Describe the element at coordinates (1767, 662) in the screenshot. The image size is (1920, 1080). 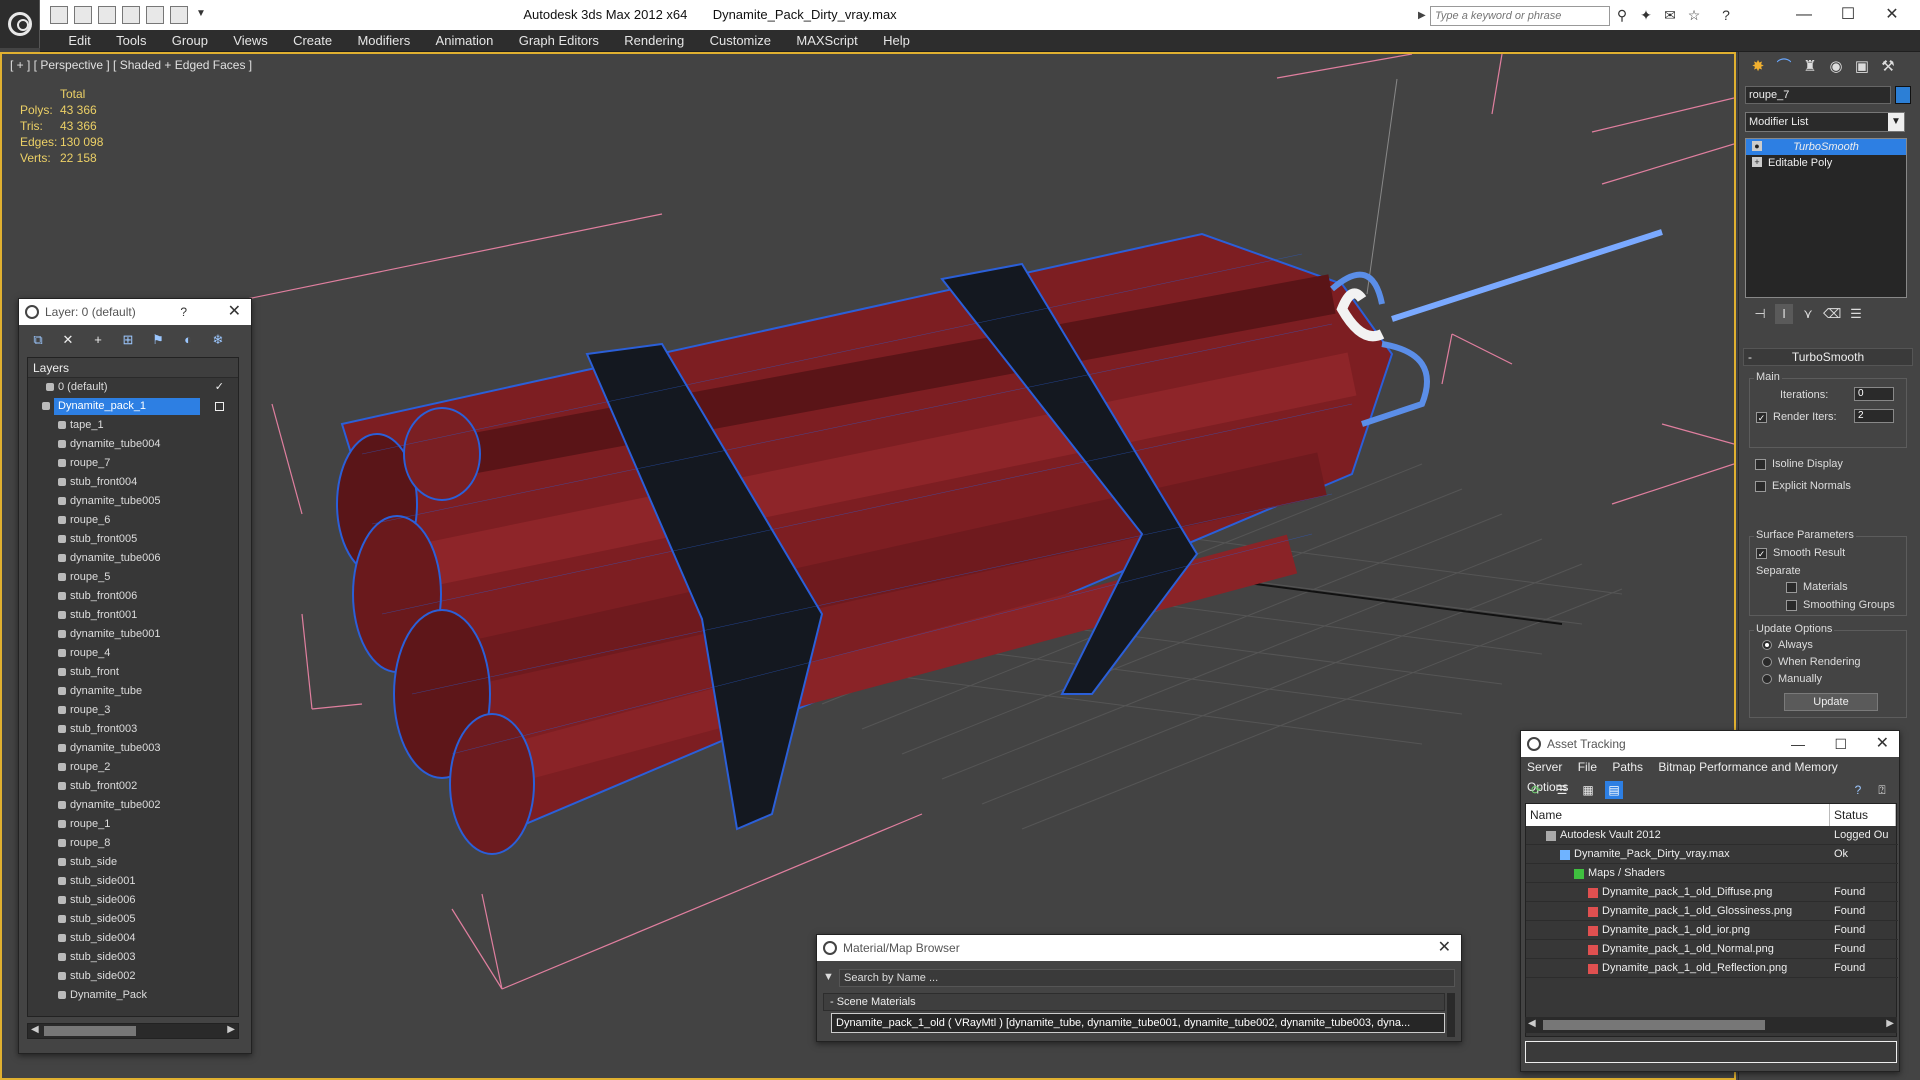
I see `when-rendering-radio` at that location.